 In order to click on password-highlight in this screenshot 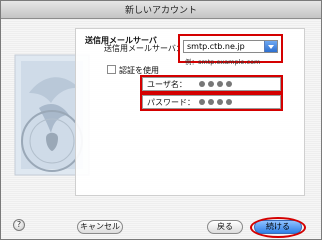, I will do `click(211, 102)`.